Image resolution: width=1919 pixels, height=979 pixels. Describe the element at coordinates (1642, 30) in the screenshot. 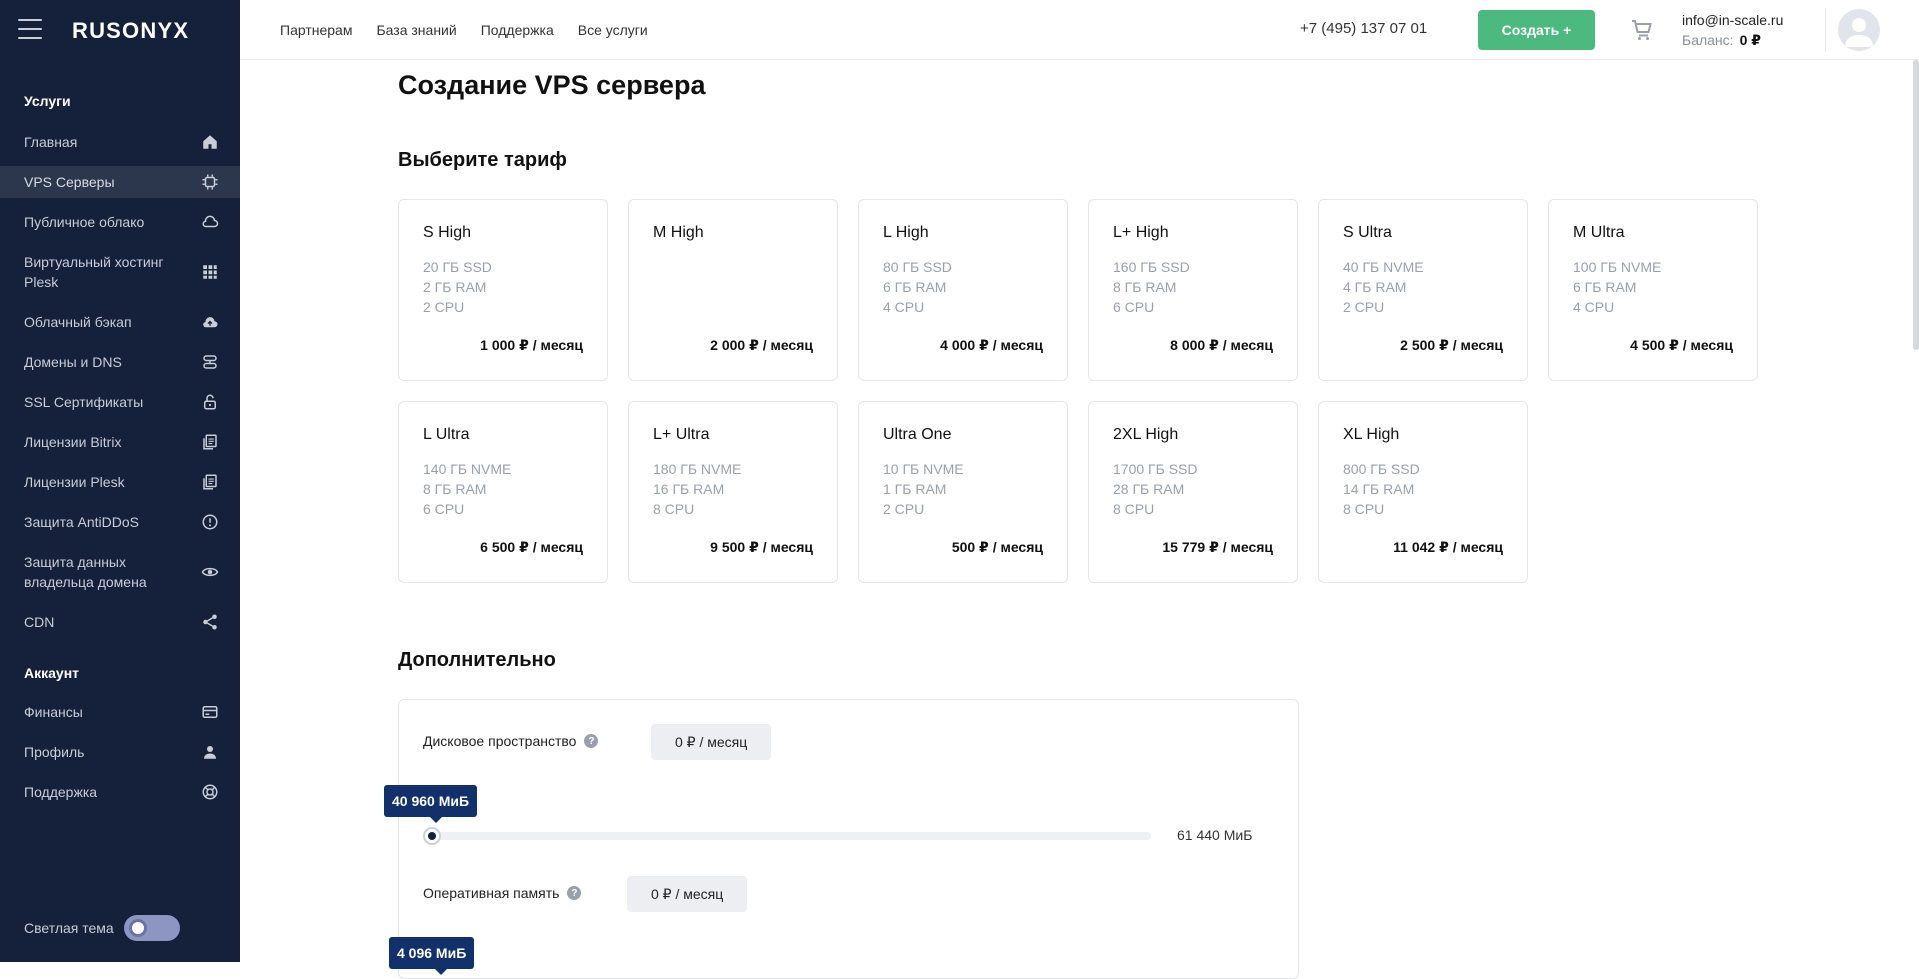

I see `cart-icon` at that location.